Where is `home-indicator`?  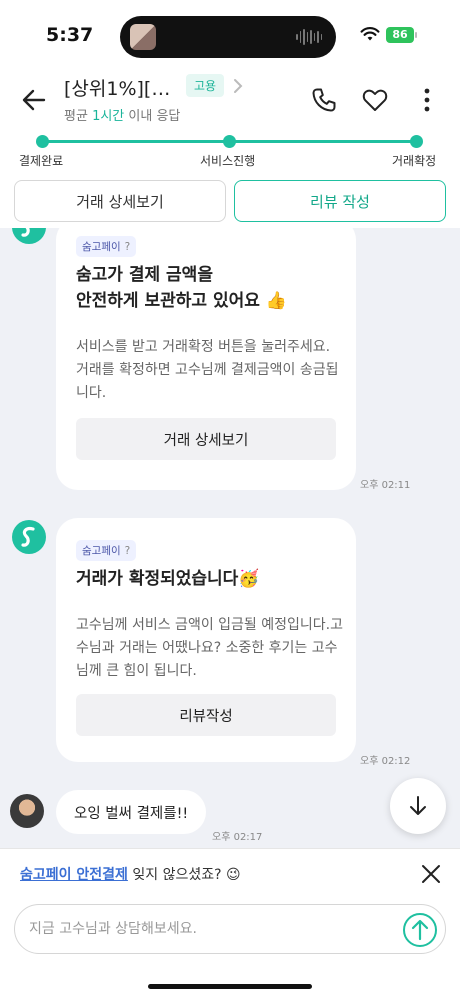
home-indicator is located at coordinates (230, 986).